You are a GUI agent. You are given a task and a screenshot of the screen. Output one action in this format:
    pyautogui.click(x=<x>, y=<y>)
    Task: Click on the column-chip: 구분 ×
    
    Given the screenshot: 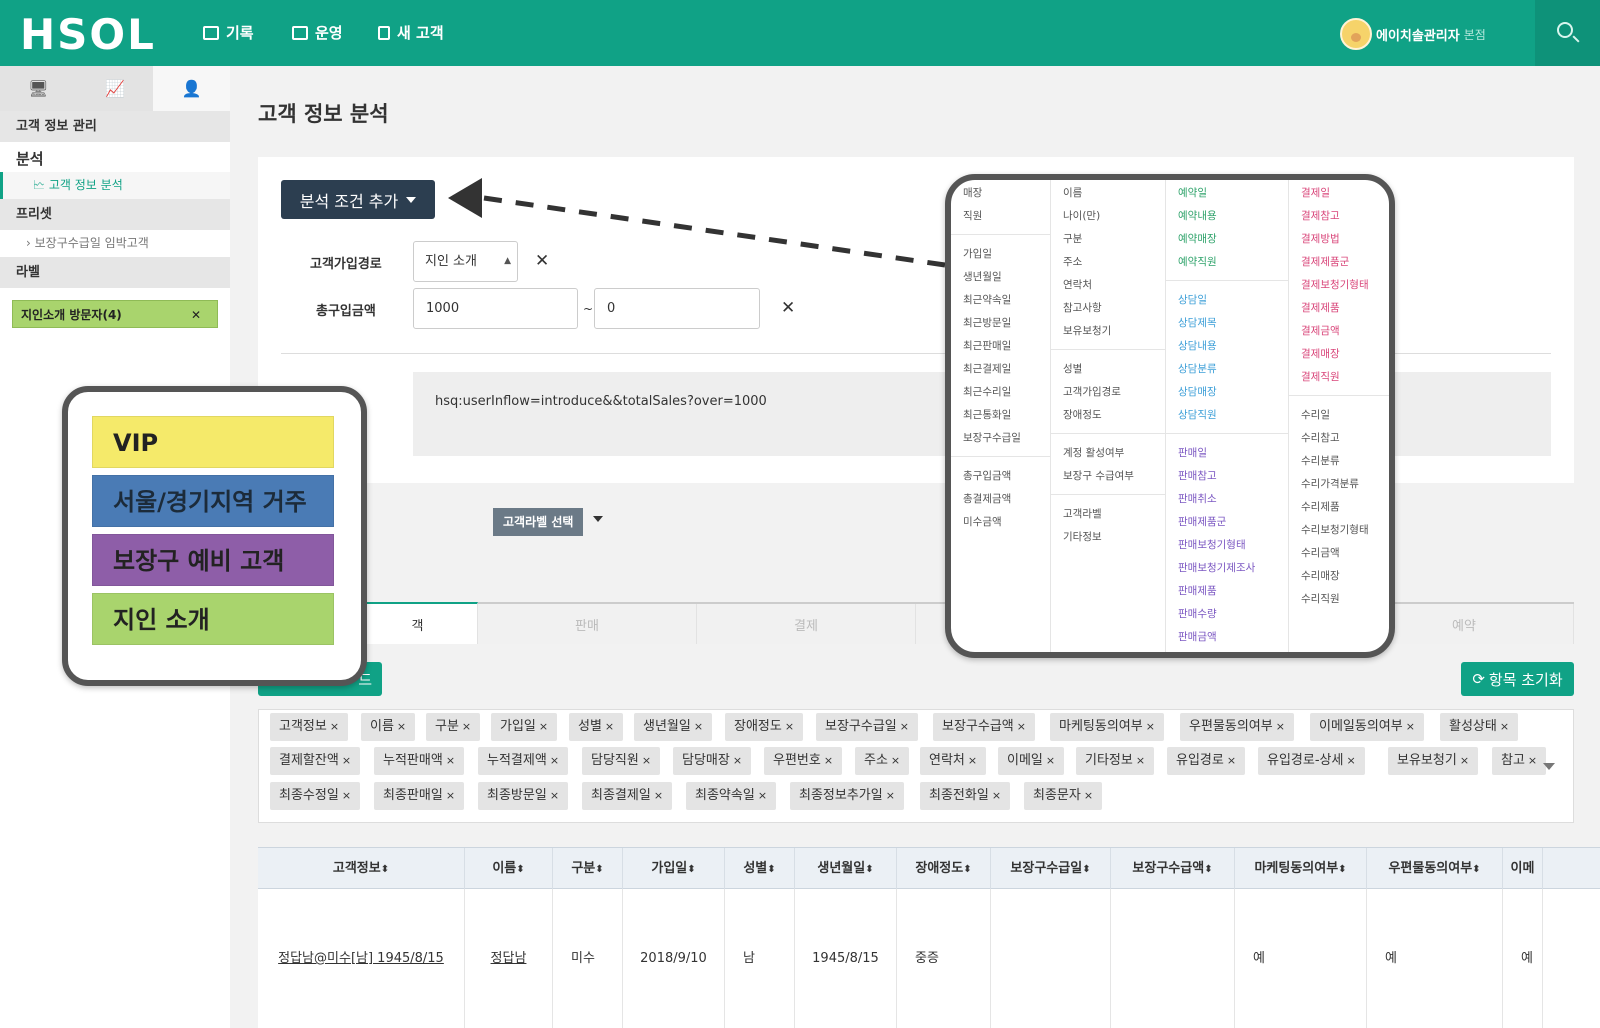 What is the action you would take?
    pyautogui.click(x=453, y=727)
    